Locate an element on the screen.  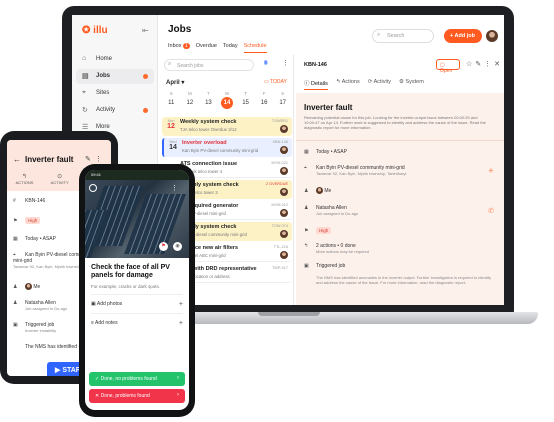
user-avatar is located at coordinates (492, 36).